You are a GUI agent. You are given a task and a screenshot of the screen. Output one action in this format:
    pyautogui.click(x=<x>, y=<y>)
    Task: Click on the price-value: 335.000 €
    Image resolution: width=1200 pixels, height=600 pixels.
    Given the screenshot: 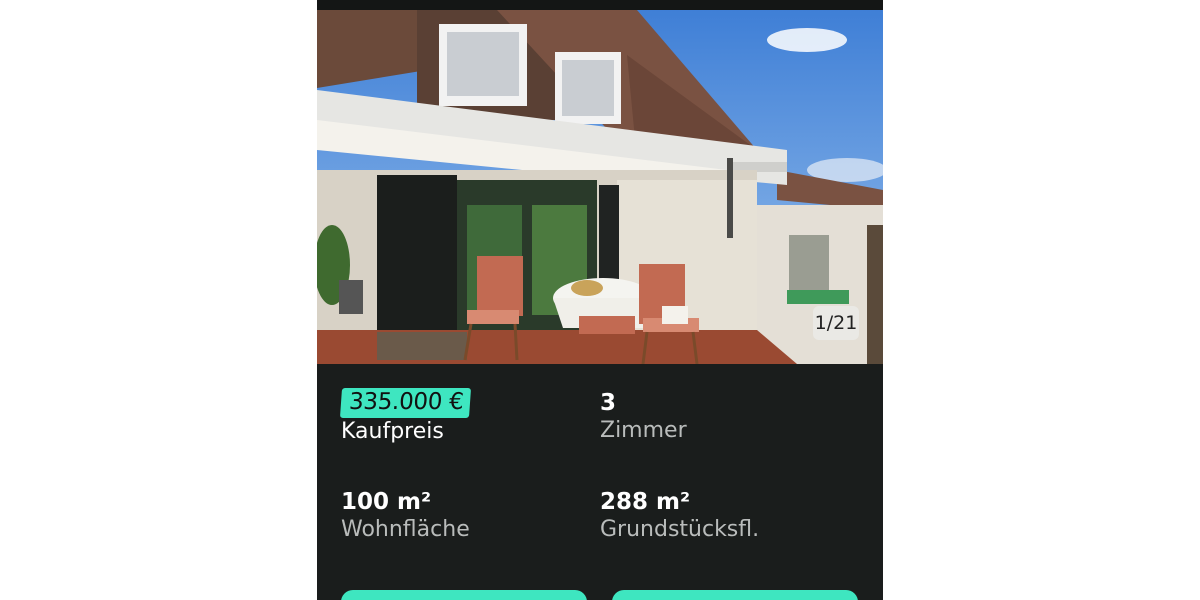 What is the action you would take?
    pyautogui.click(x=405, y=403)
    